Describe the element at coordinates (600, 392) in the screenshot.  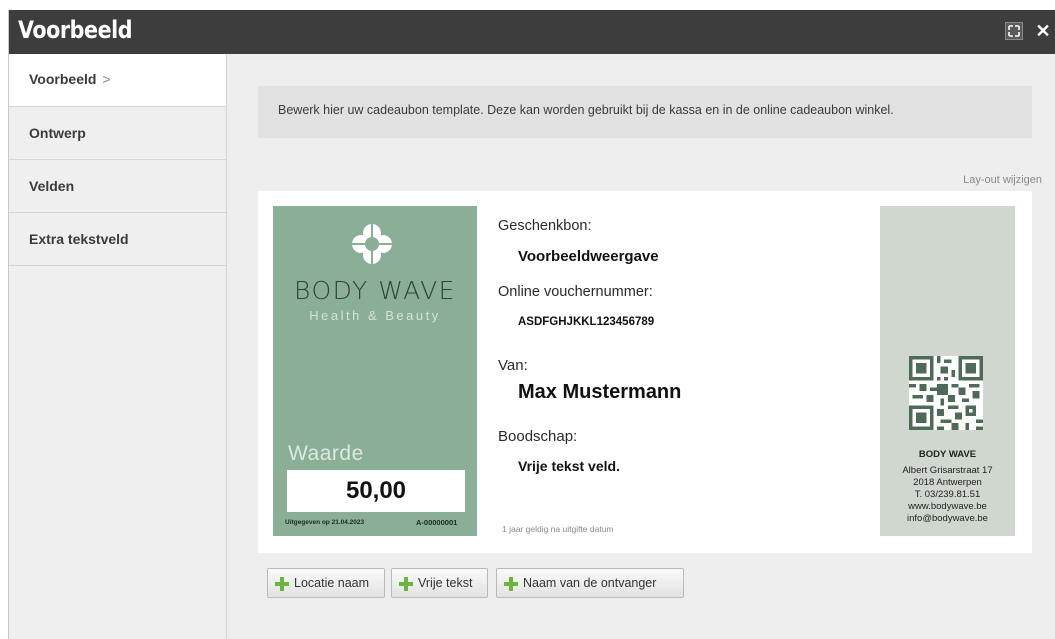
I see `from-value: Max Mustermann` at that location.